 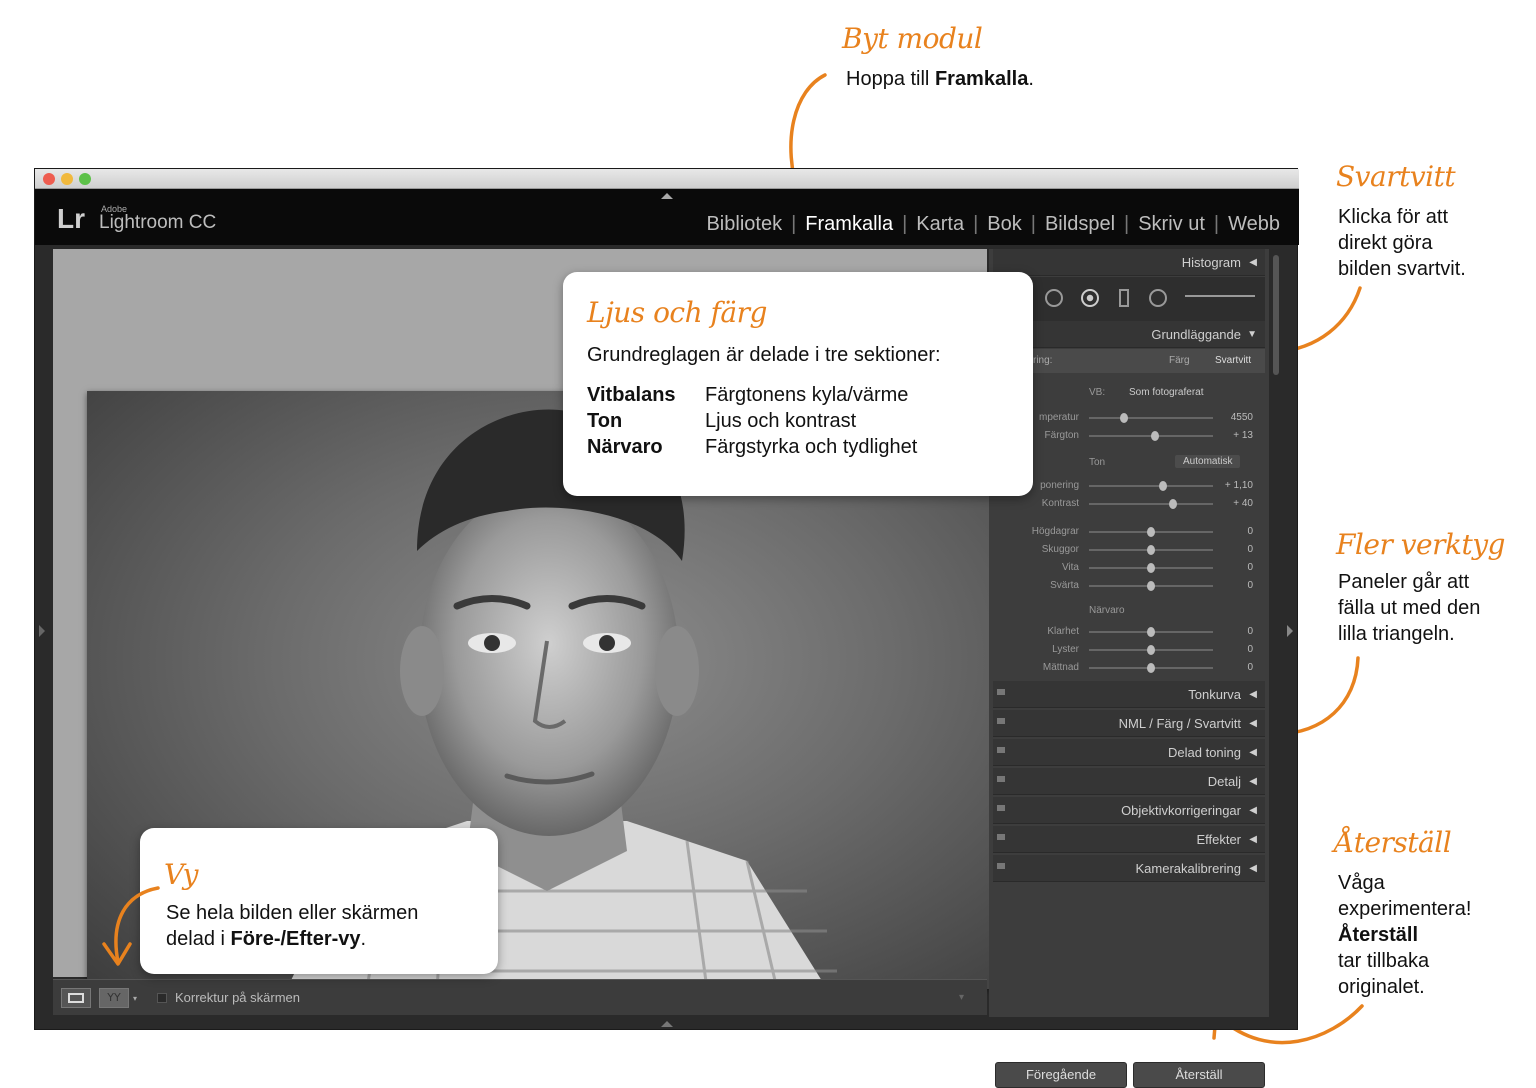 What do you see at coordinates (1129, 262) in the screenshot?
I see `panel-histogram: Histogram ◀` at bounding box center [1129, 262].